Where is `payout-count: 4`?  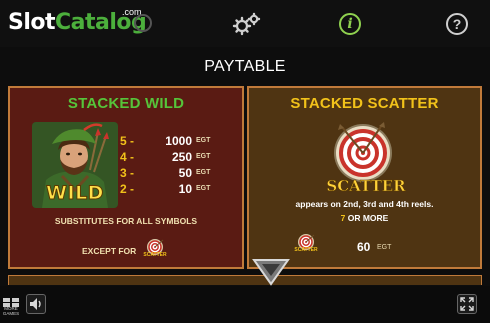
payout-count: 4 is located at coordinates (123, 157).